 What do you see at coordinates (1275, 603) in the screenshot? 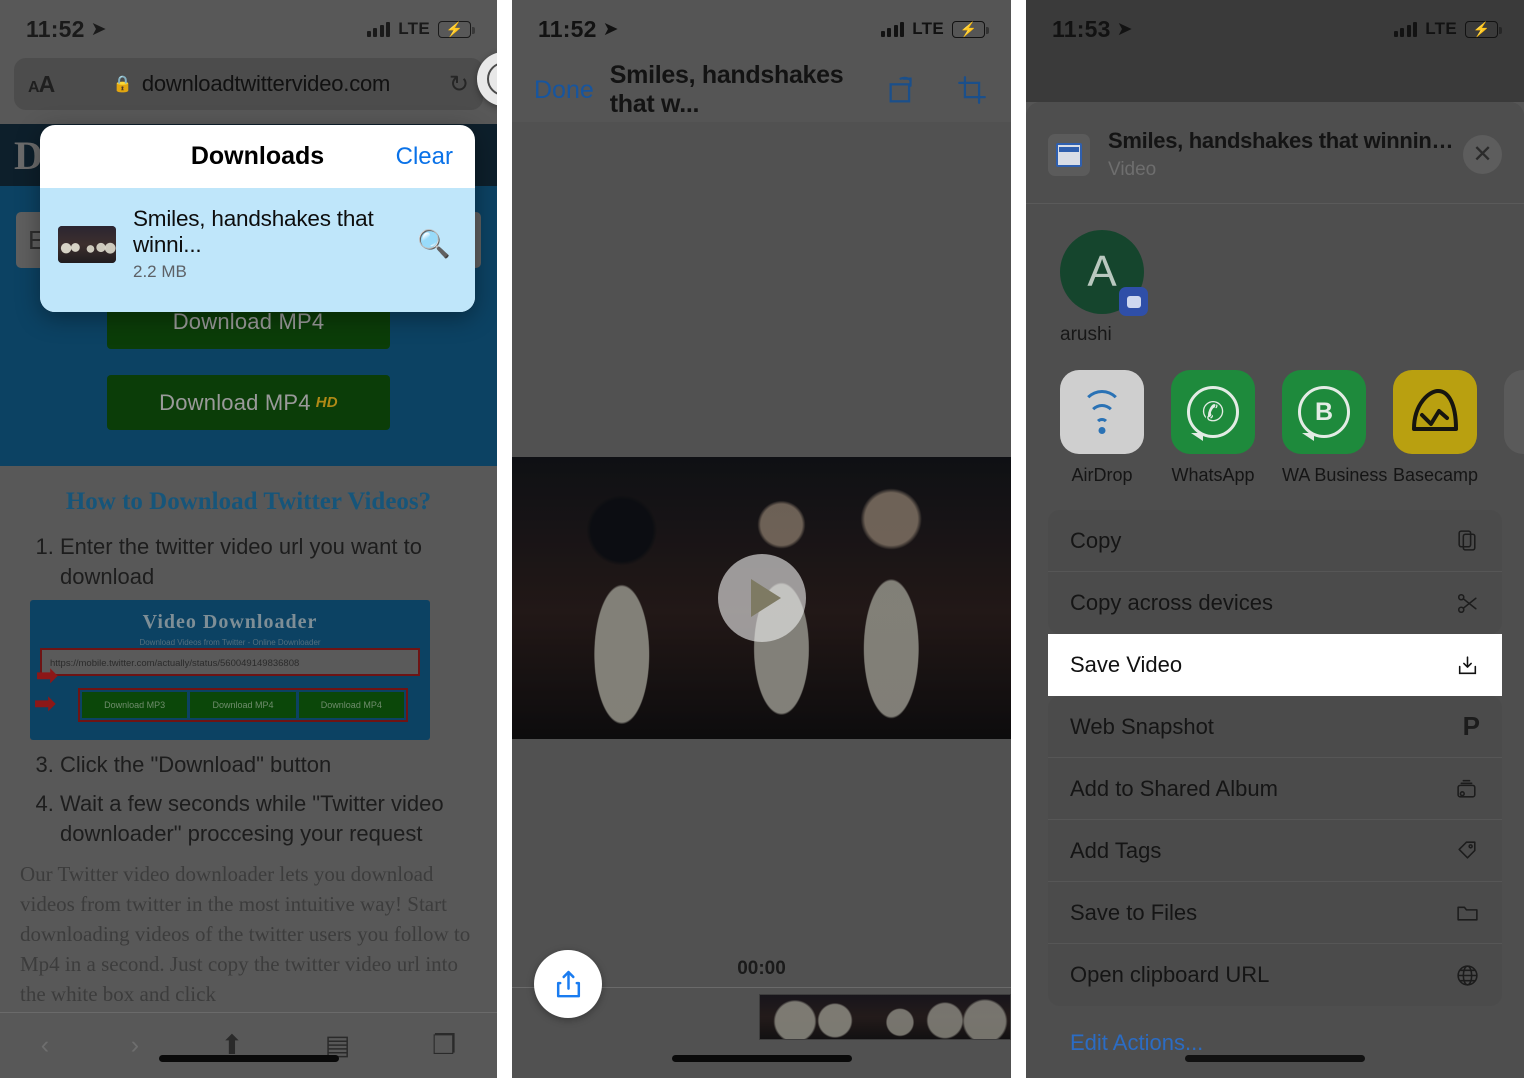
I see `action-copy-across-devices: Copy across devices` at bounding box center [1275, 603].